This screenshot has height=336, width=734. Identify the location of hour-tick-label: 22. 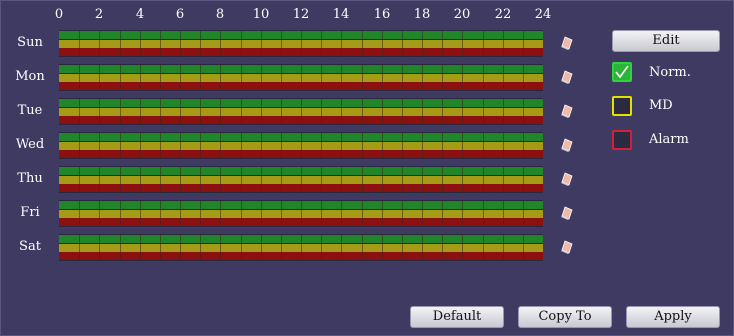
(503, 14).